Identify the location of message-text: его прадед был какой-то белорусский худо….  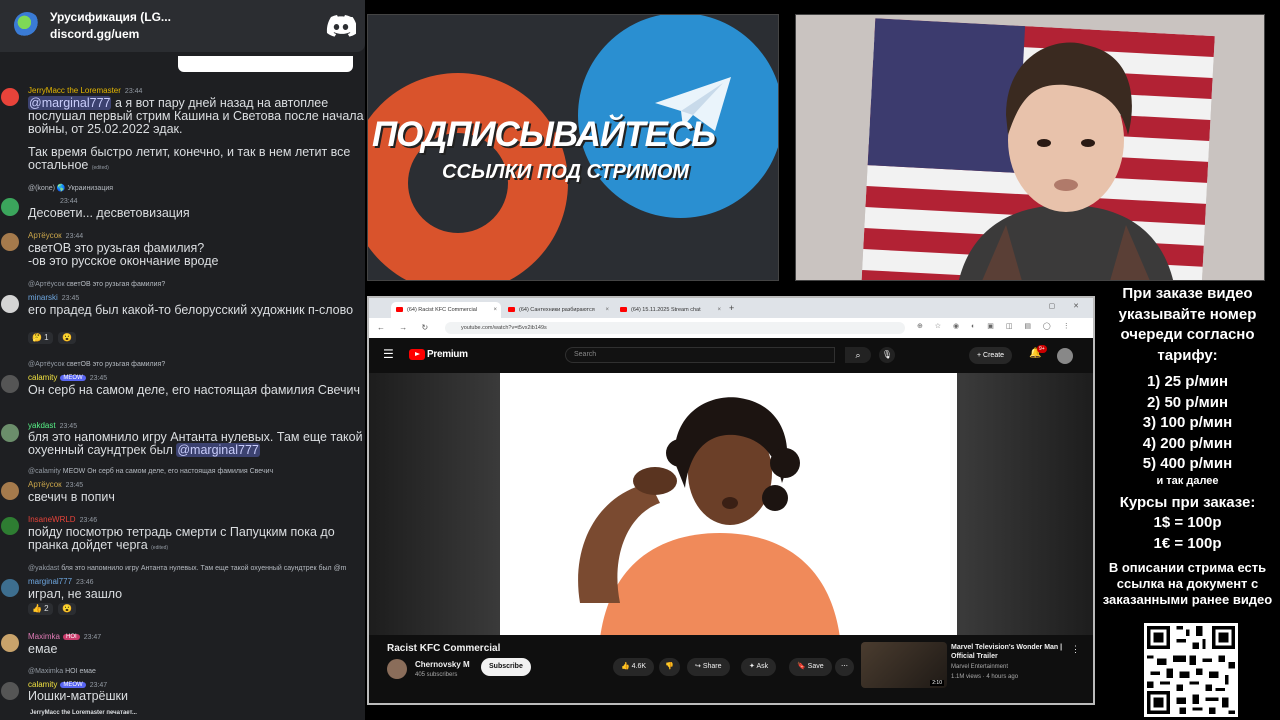
(191, 310).